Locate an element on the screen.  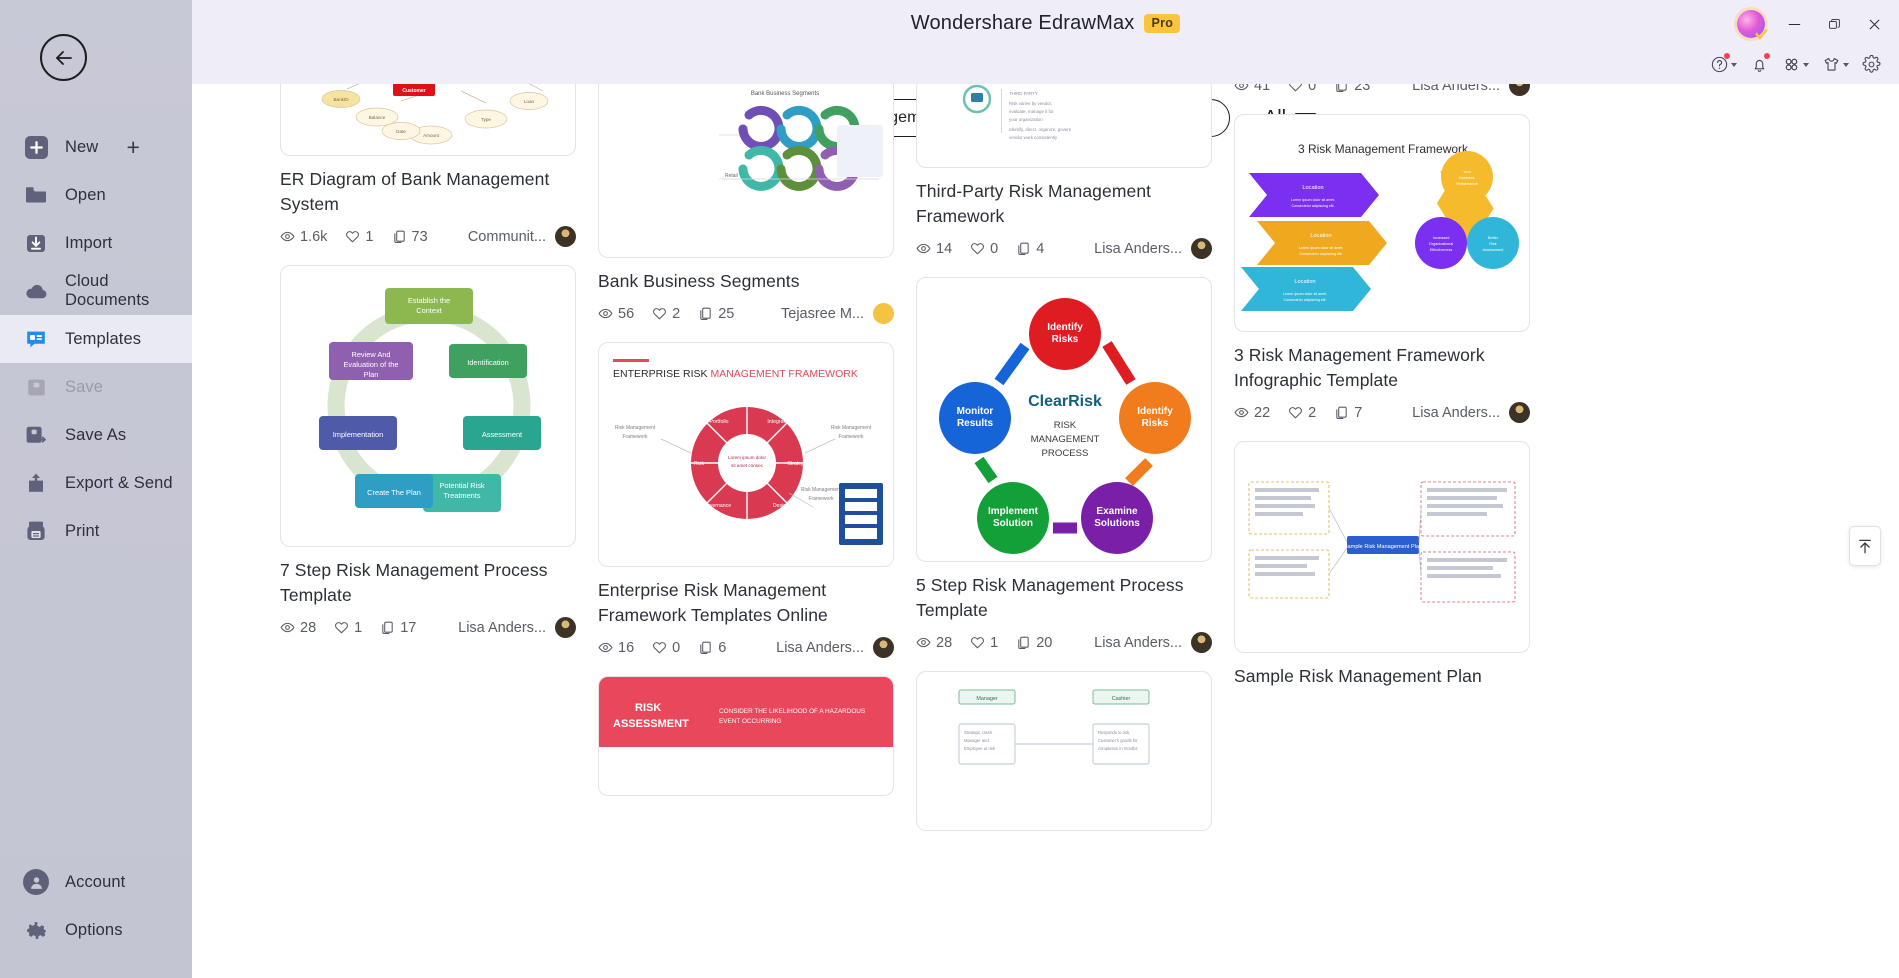
copies-count: 17 is located at coordinates (408, 627).